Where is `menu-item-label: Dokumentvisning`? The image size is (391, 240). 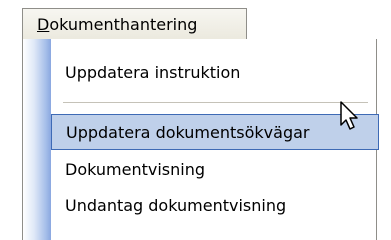 menu-item-label: Dokumentvisning is located at coordinates (135, 169).